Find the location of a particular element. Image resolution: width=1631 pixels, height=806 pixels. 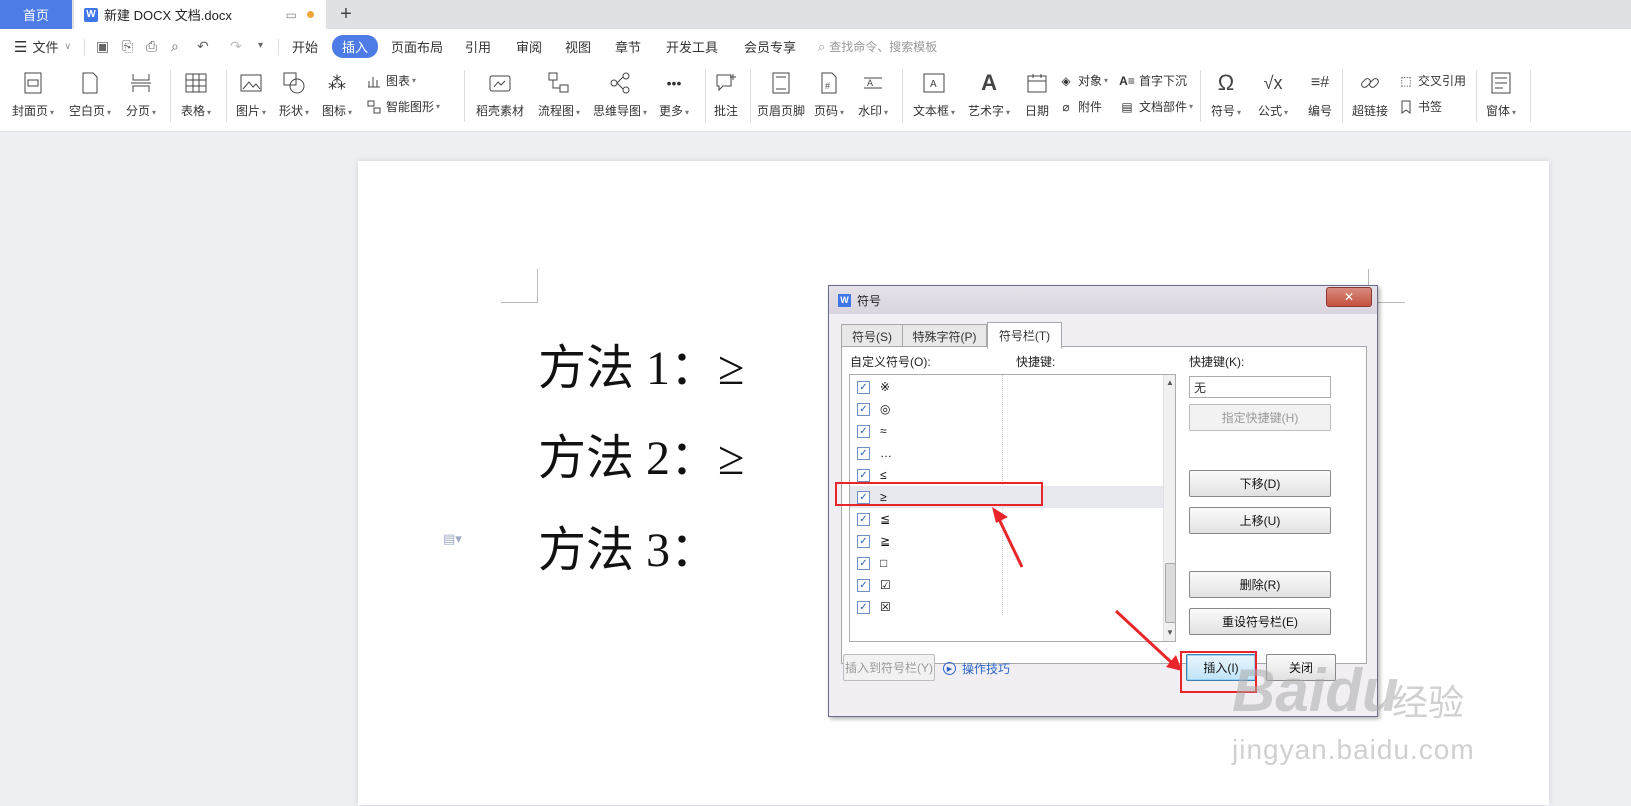

smart-art-button: 智能图形 ▾ is located at coordinates (403, 106).